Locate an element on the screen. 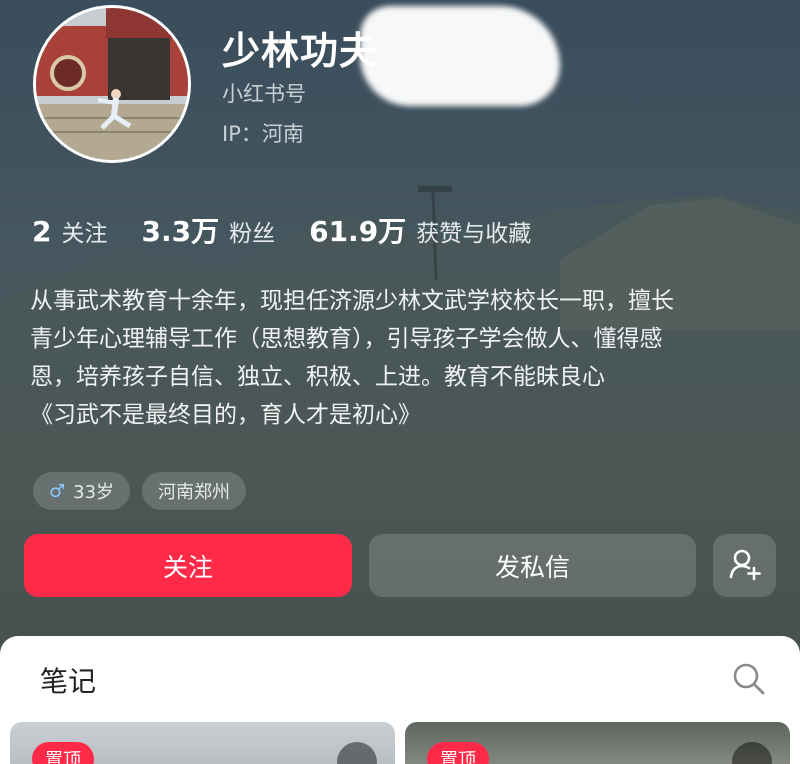 This screenshot has height=764, width=800. red-id-label: 小红书号 is located at coordinates (264, 94).